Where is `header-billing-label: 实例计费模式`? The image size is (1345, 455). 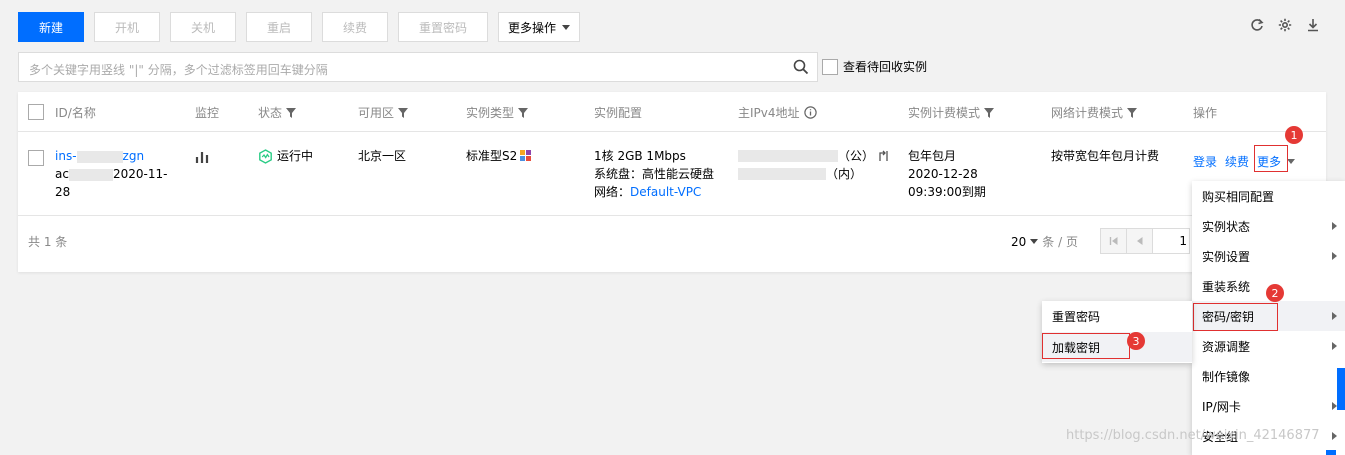 header-billing-label: 实例计费模式 is located at coordinates (944, 113).